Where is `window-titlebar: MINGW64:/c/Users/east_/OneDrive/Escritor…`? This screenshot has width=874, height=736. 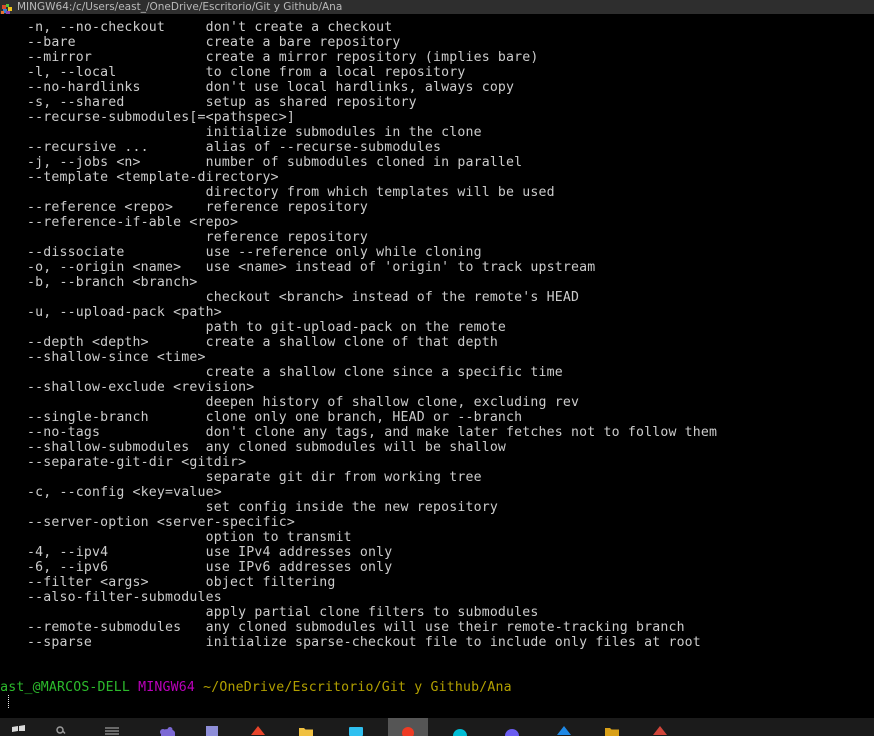
window-titlebar: MINGW64:/c/Users/east_/OneDrive/Escritor… is located at coordinates (437, 7).